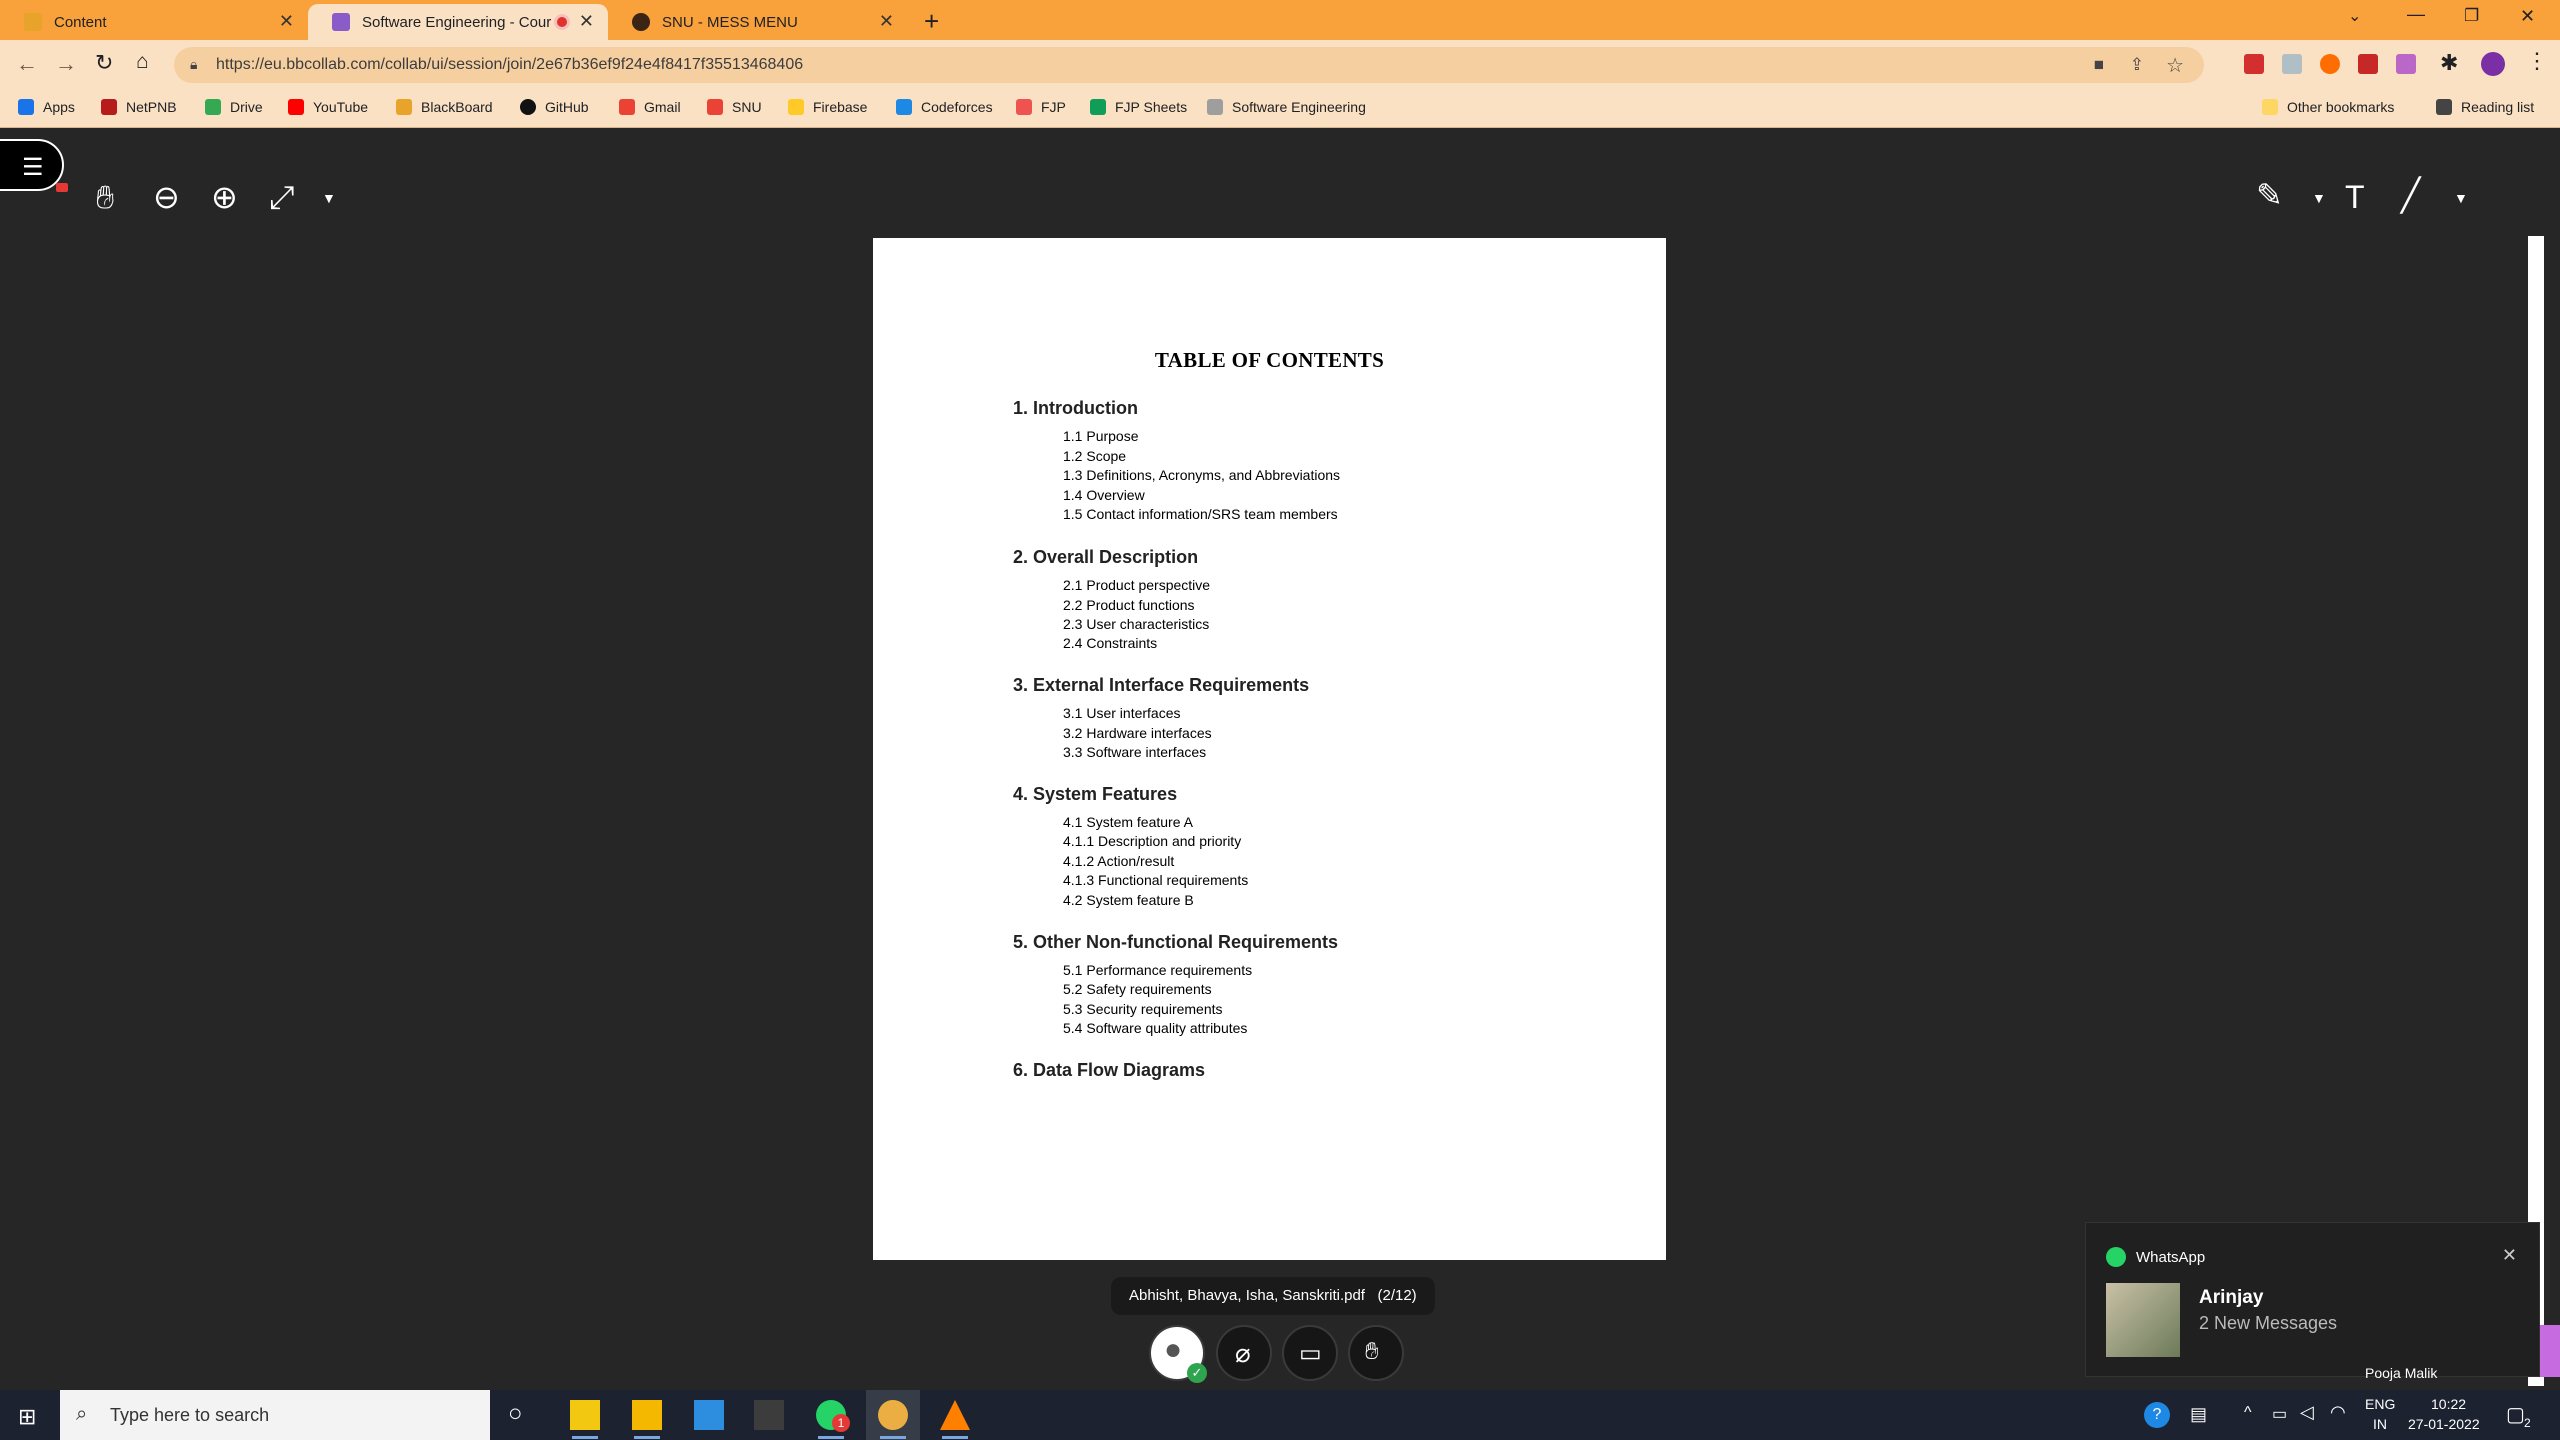 The image size is (2560, 1440). Describe the element at coordinates (142, 62) in the screenshot. I see `home-icon: ⌂` at that location.